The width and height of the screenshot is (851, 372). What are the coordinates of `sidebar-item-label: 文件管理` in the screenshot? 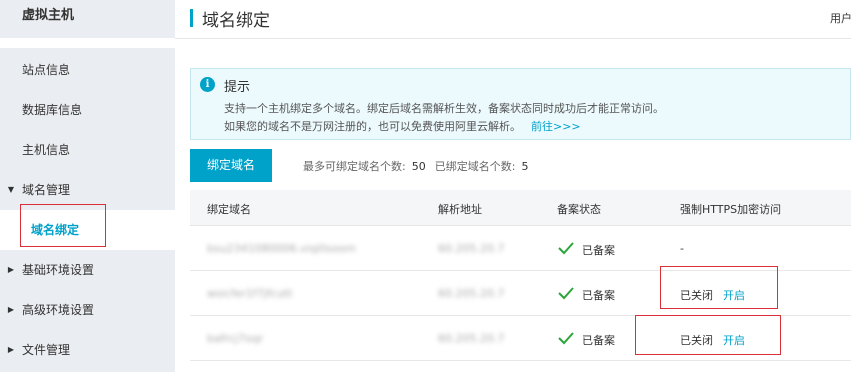 It's located at (46, 350).